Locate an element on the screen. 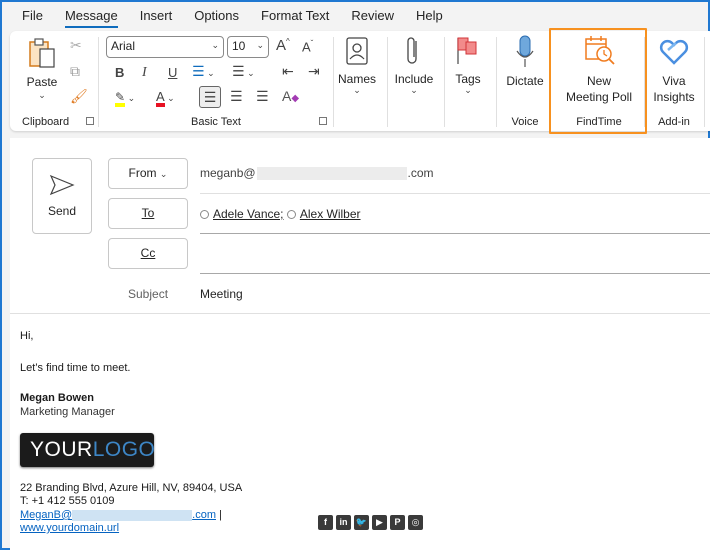 Image resolution: width=710 pixels, height=550 pixels. send-icon is located at coordinates (62, 185).